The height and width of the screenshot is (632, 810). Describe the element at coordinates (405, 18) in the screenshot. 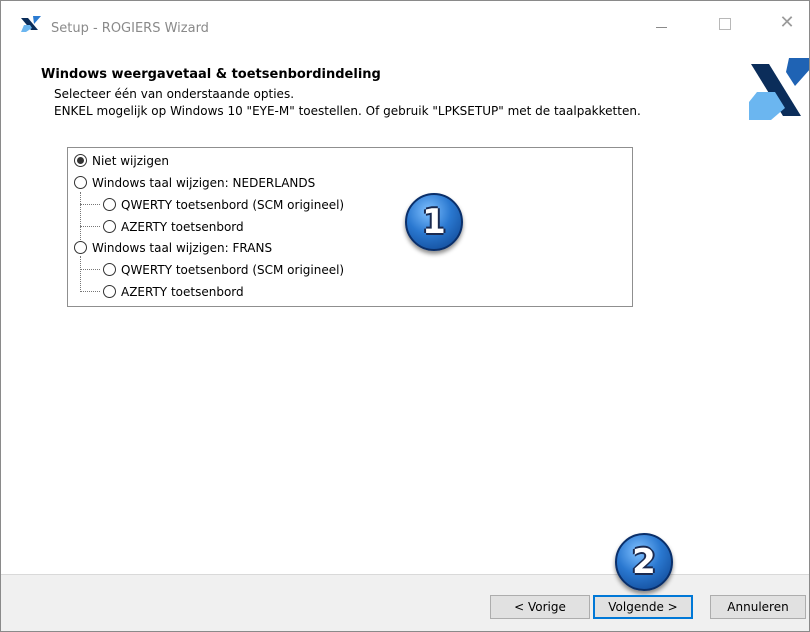

I see `title-bar: Setup - ROGIERS Wizard ✕` at that location.